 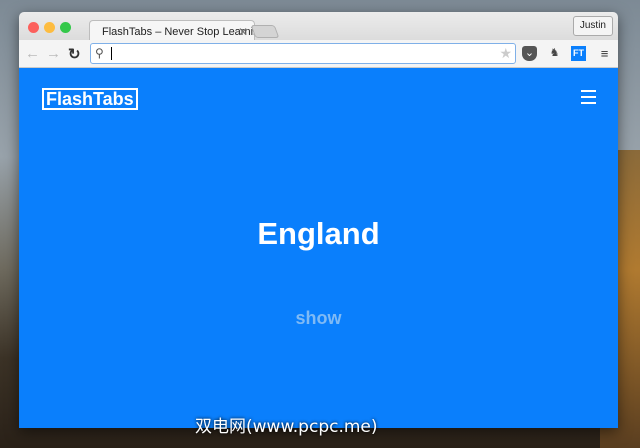 What do you see at coordinates (32, 53) in the screenshot?
I see `back-icon: ←` at bounding box center [32, 53].